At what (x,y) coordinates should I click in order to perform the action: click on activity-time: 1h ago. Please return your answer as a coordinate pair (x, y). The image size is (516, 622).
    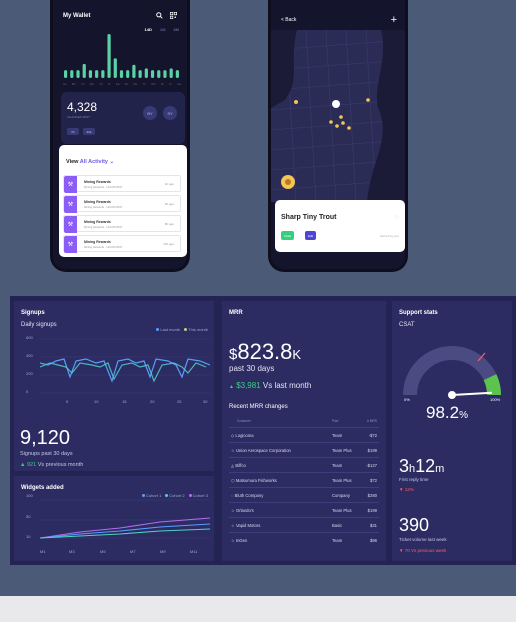
    Looking at the image, I should click on (169, 184).